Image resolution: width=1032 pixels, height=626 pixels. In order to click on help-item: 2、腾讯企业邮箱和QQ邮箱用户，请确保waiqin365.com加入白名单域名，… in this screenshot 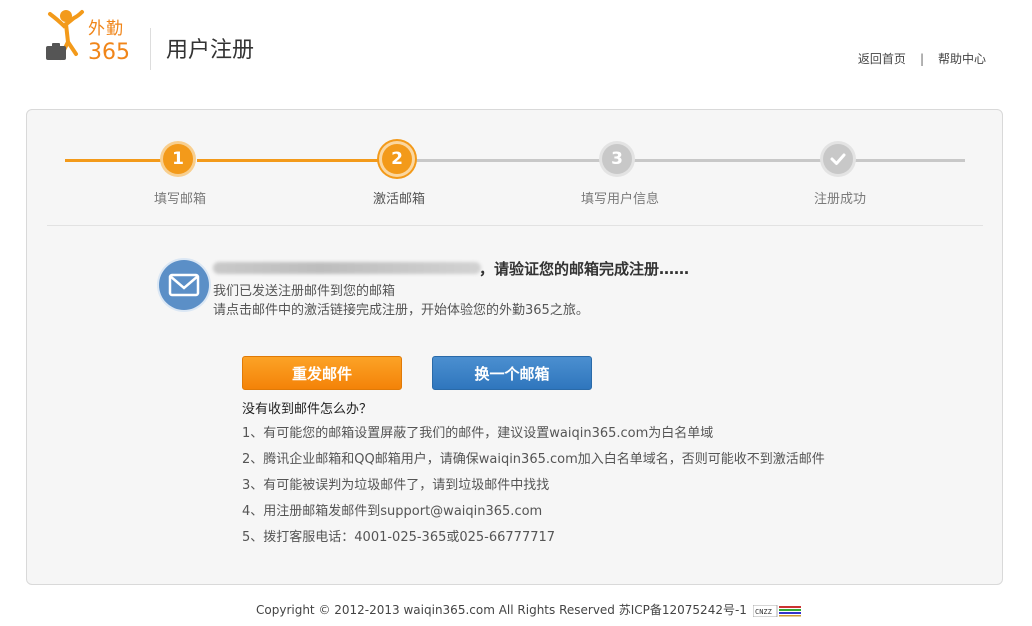, I will do `click(533, 459)`.